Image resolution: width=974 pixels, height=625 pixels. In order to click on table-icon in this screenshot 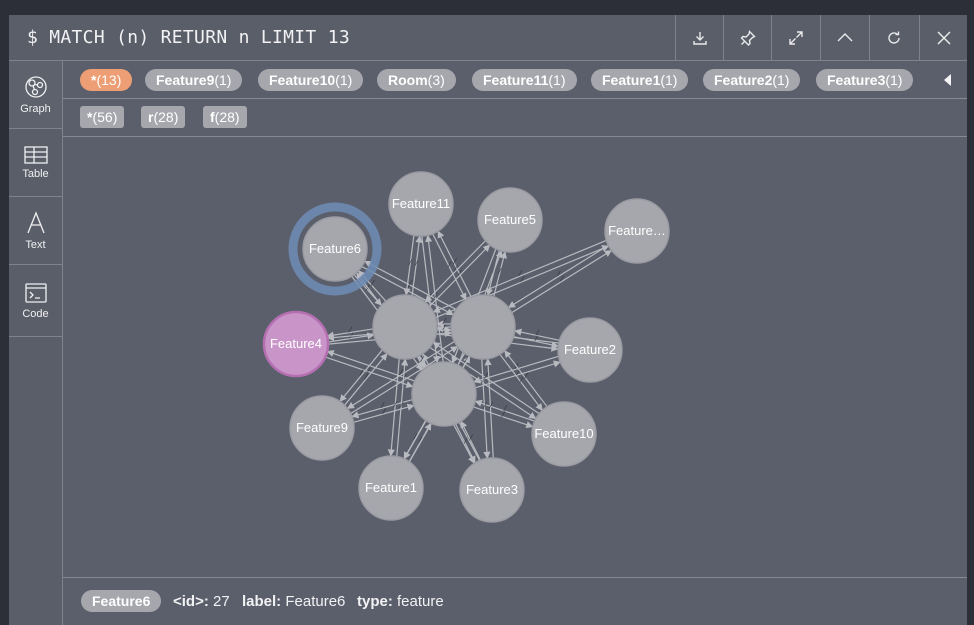, I will do `click(35, 155)`.